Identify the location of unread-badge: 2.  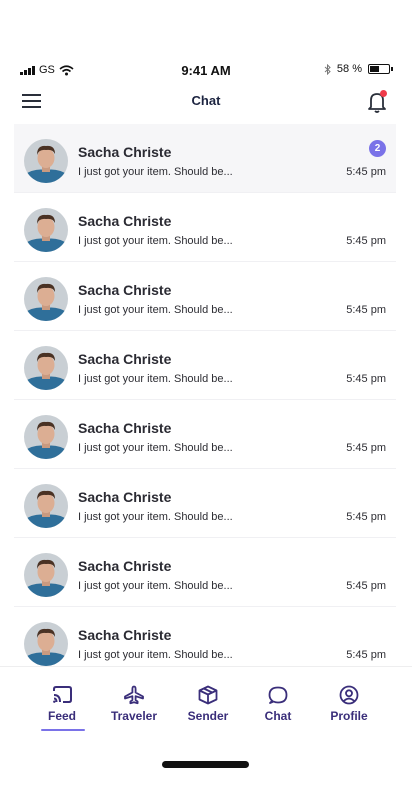
(377, 148).